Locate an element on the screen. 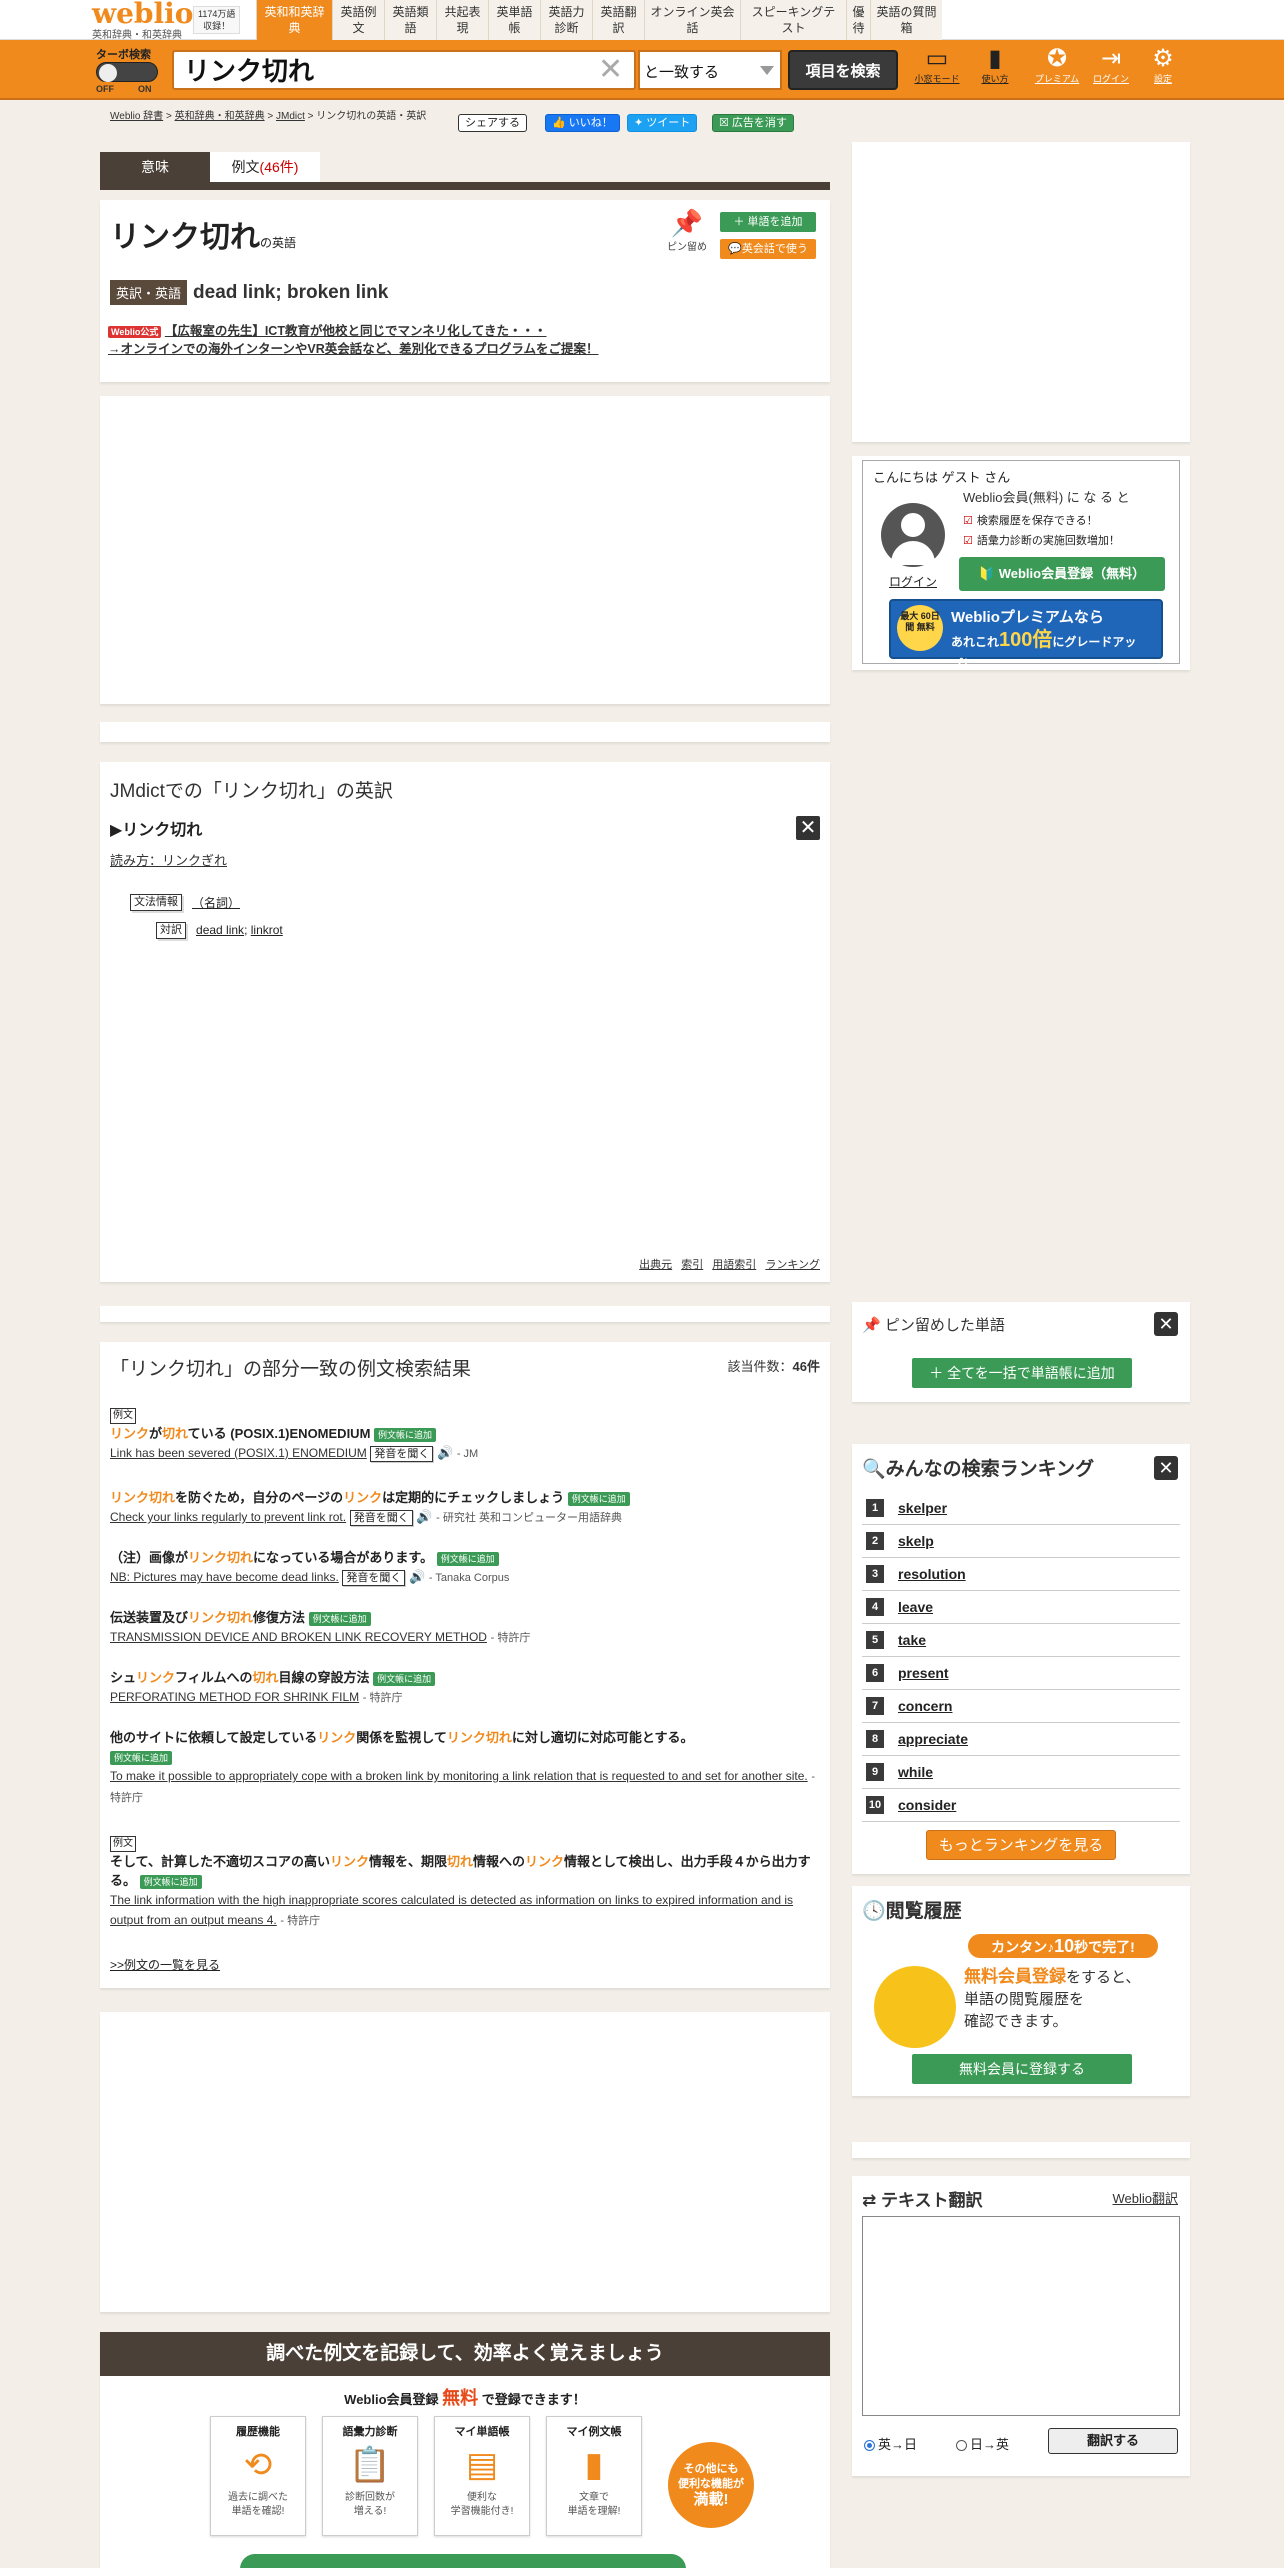 Image resolution: width=1284 pixels, height=2568 pixels. nav-tab-benefits: 優待 is located at coordinates (858, 20).